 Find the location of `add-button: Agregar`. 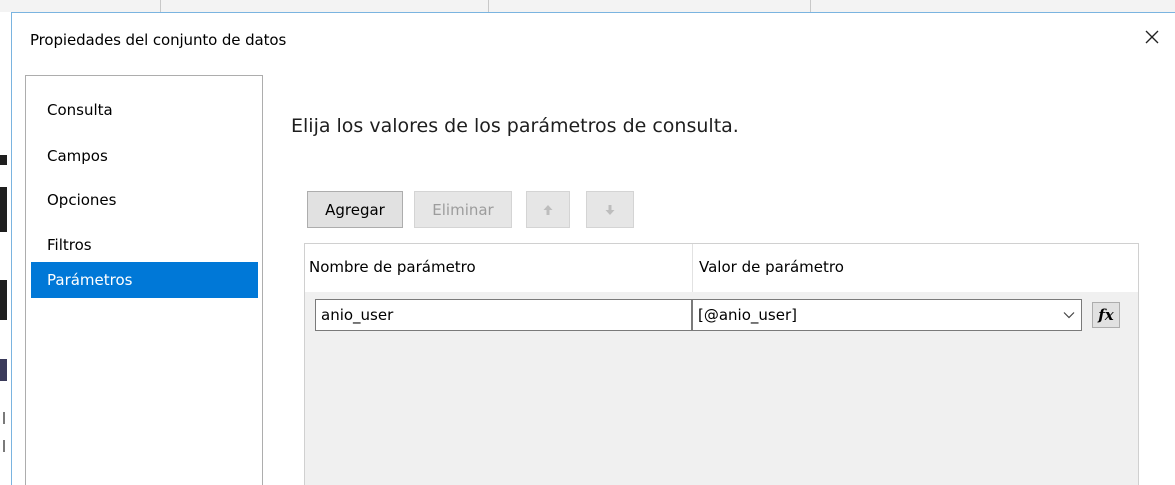

add-button: Agregar is located at coordinates (355, 209).